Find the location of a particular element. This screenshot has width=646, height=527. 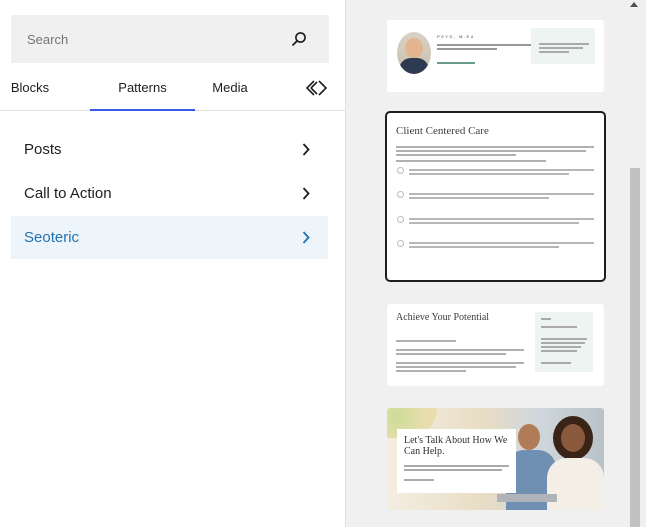

search-box is located at coordinates (170, 39).